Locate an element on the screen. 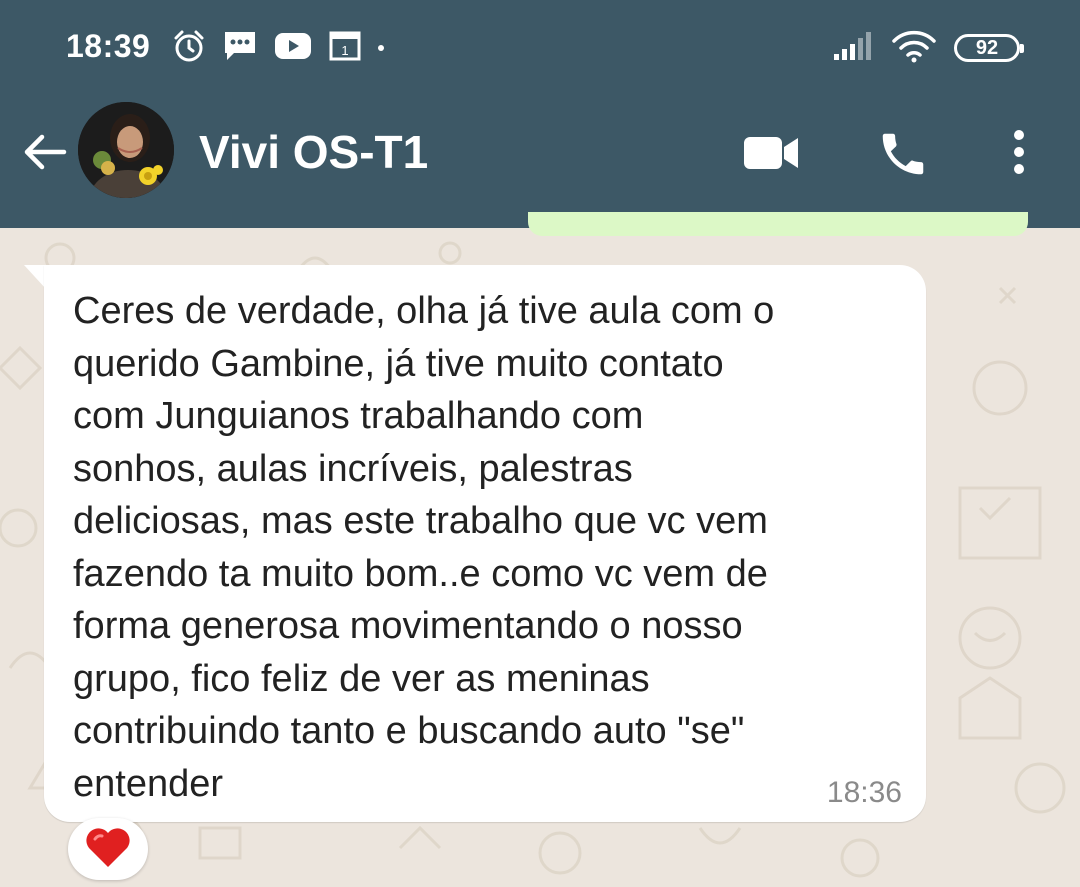 The image size is (1080, 887). status-time: 18:39 is located at coordinates (108, 46).